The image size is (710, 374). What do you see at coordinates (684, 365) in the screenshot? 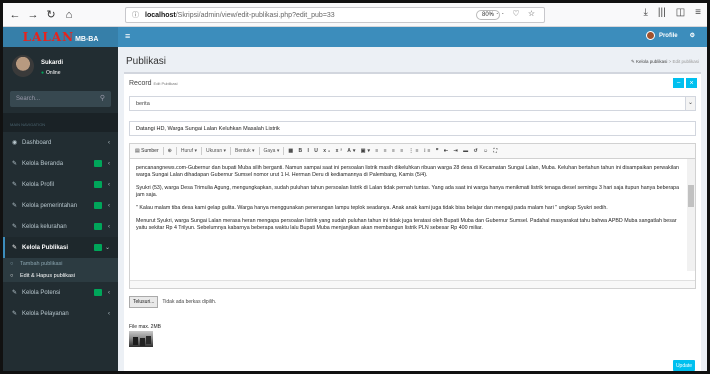
I see `update-button: Update` at bounding box center [684, 365].